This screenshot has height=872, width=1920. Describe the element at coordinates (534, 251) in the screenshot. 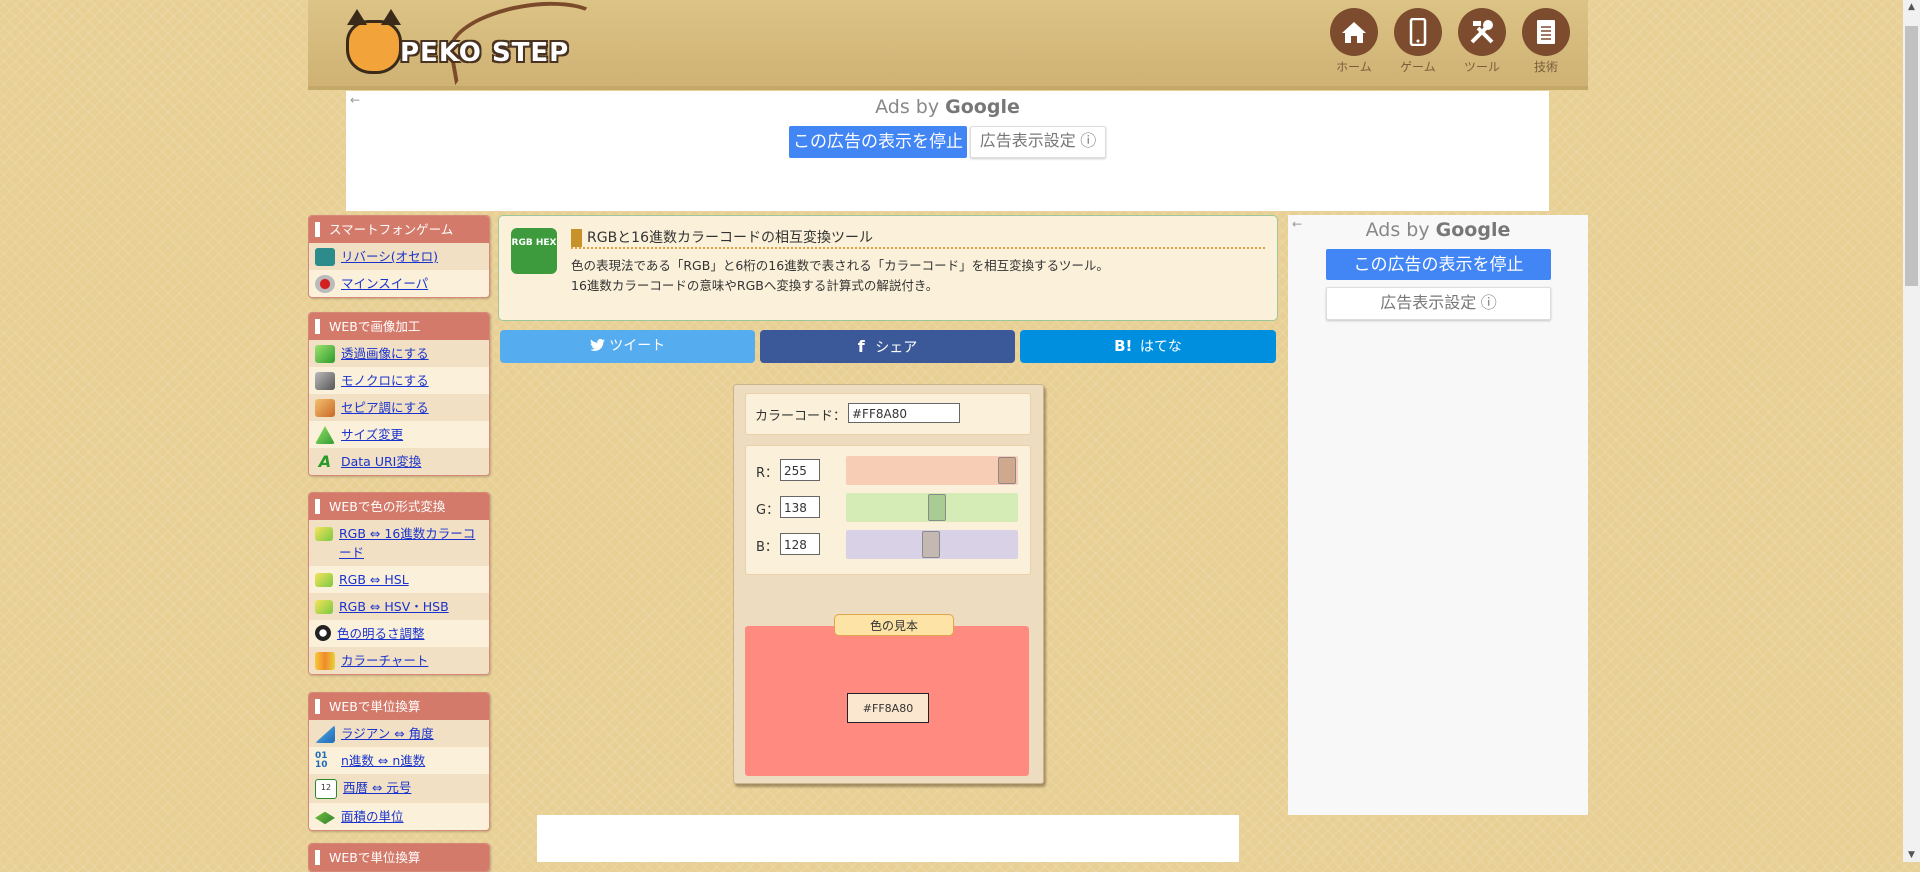

I see `rgb-hex-icon: RGB HEX` at that location.